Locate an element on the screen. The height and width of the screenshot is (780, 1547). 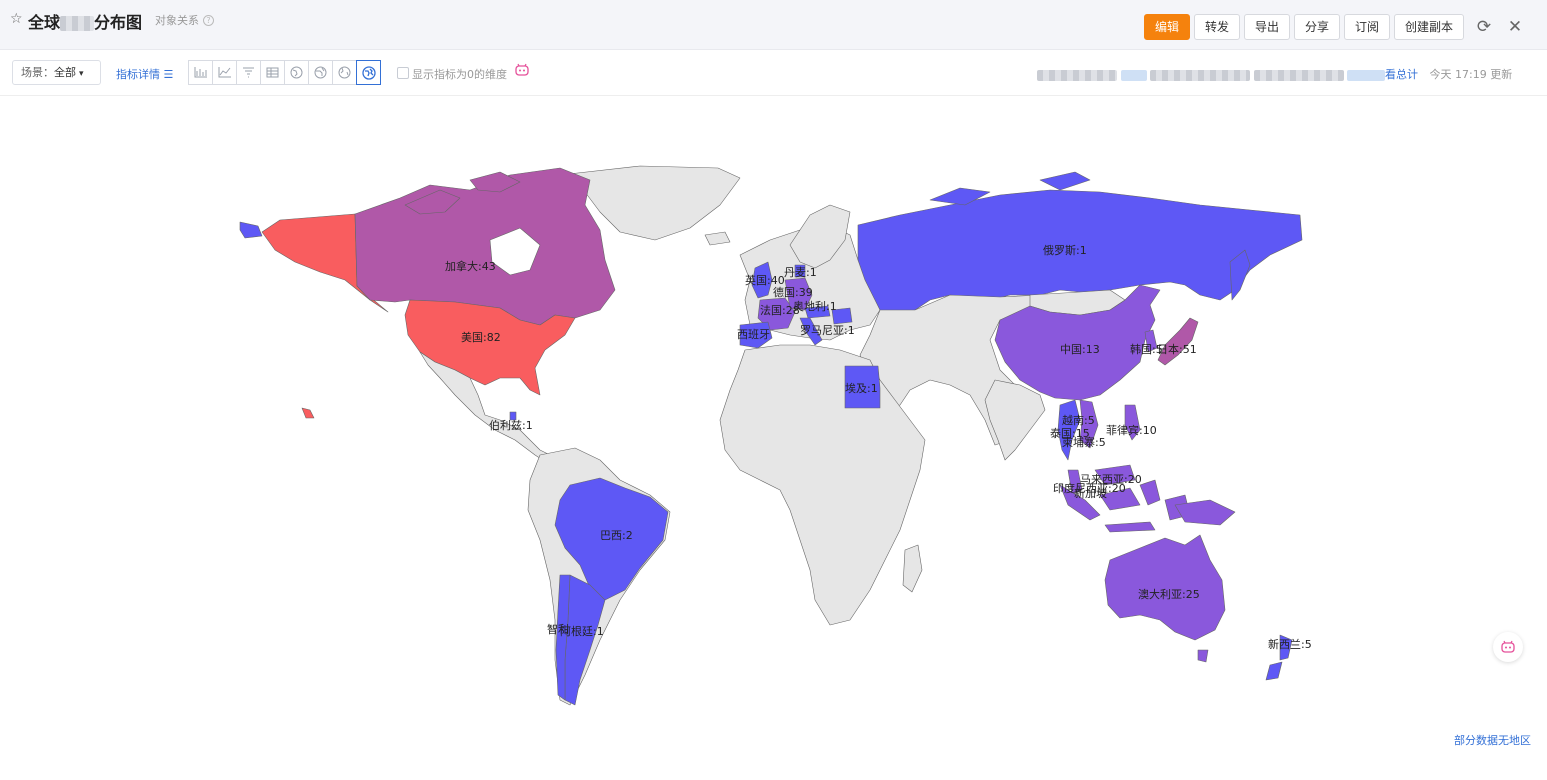
label-argentina: 阿根廷:1 is located at coordinates (582, 631).